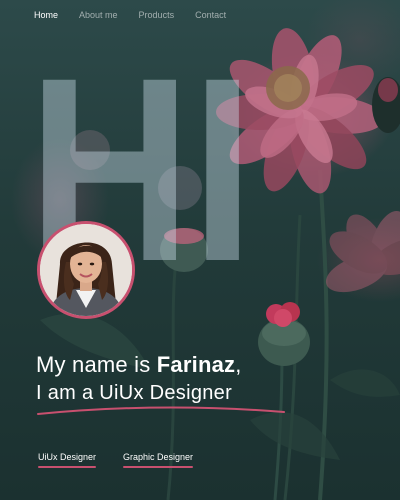  I want to click on intro-heading: My name is Farinaz,, so click(139, 365).